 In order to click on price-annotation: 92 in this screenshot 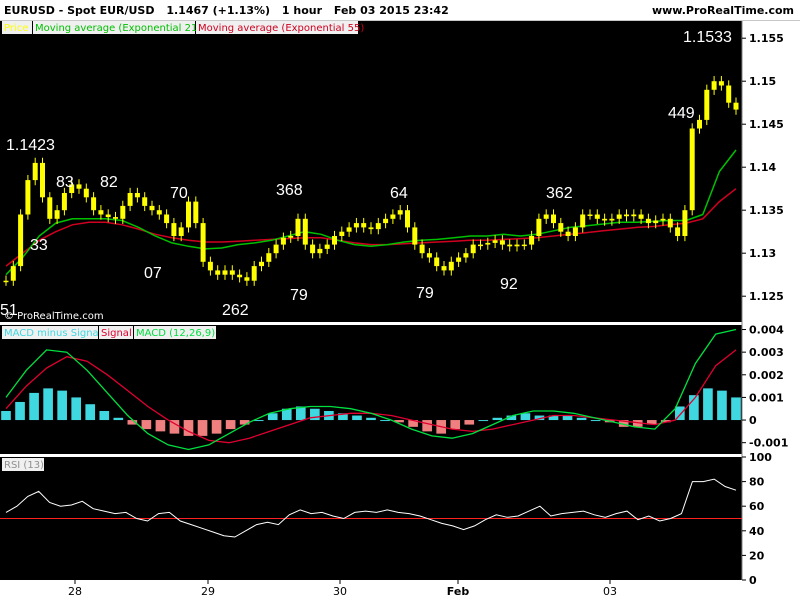, I will do `click(509, 284)`.